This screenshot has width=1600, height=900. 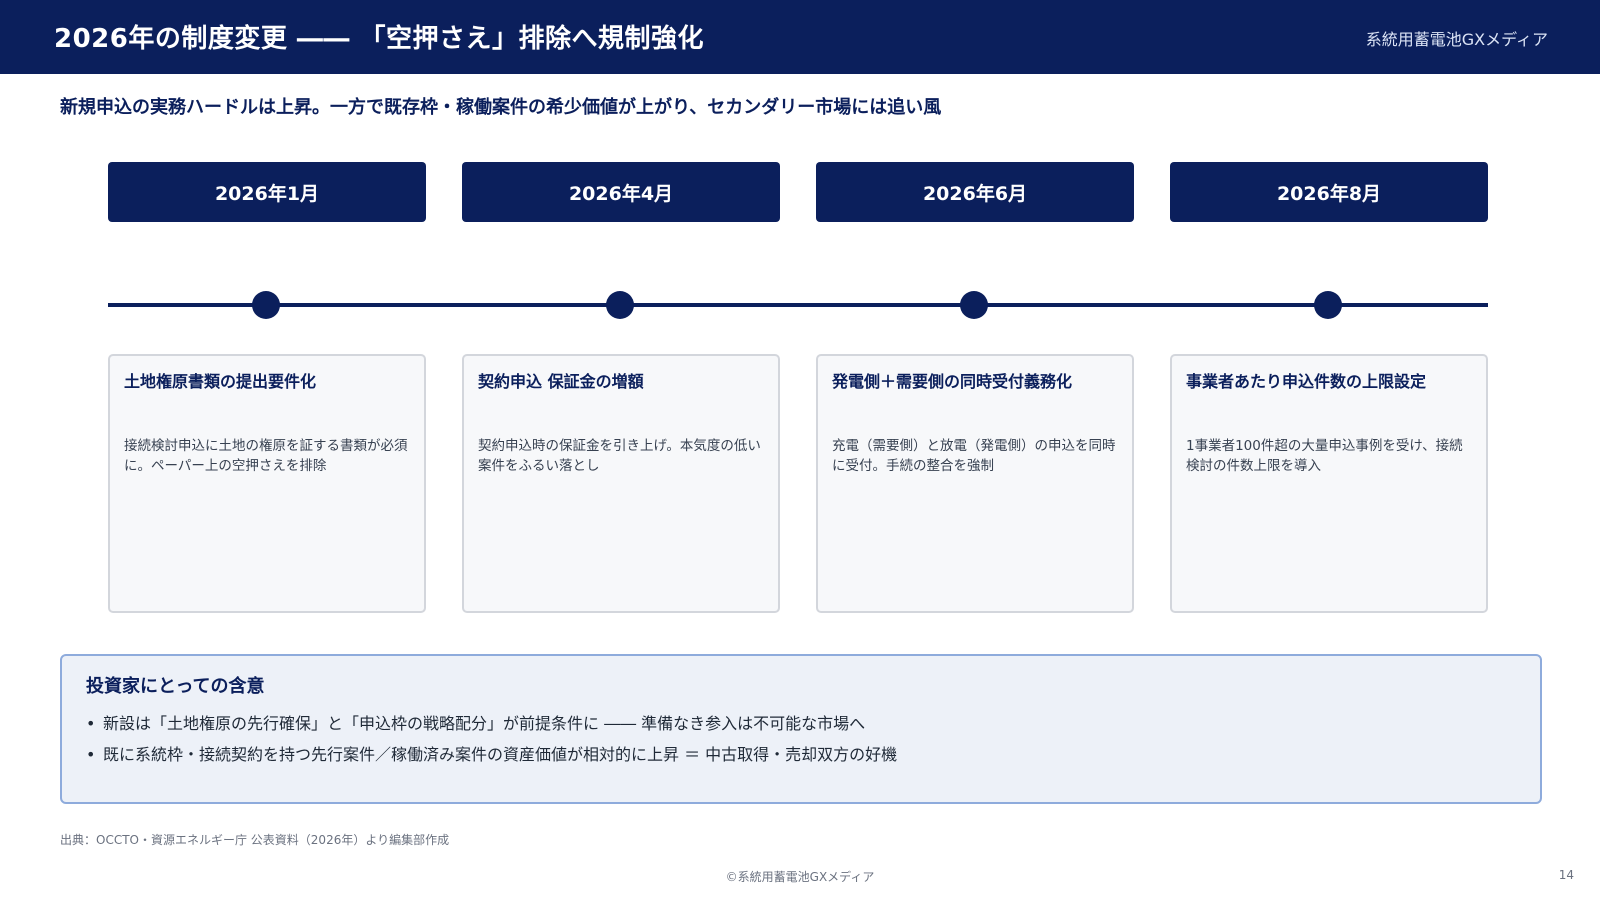 What do you see at coordinates (255, 840) in the screenshot?
I see `source-note: 出典：OCCTO・資源エネルギー庁 公表資料（2026年）より編集部作成` at bounding box center [255, 840].